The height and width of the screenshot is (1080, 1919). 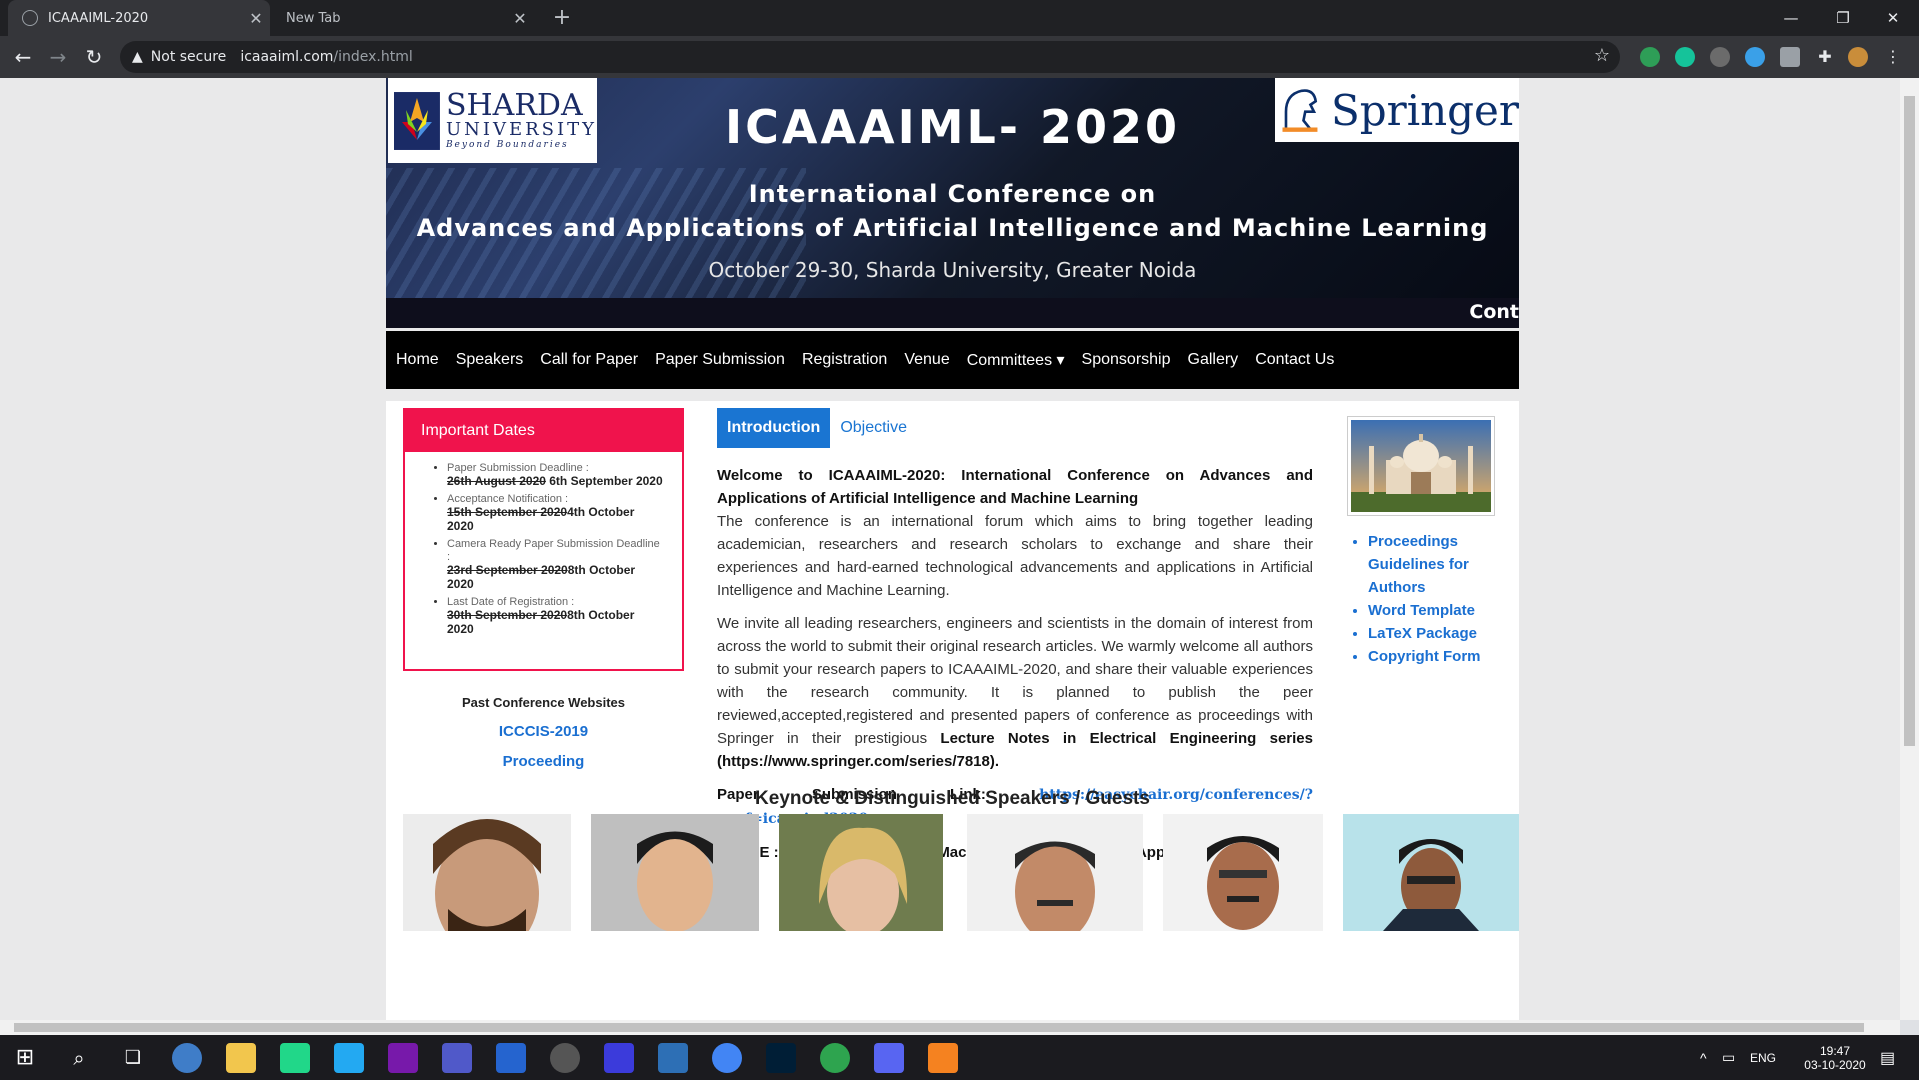 I want to click on past-link-proceeding: Proceeding, so click(x=543, y=761).